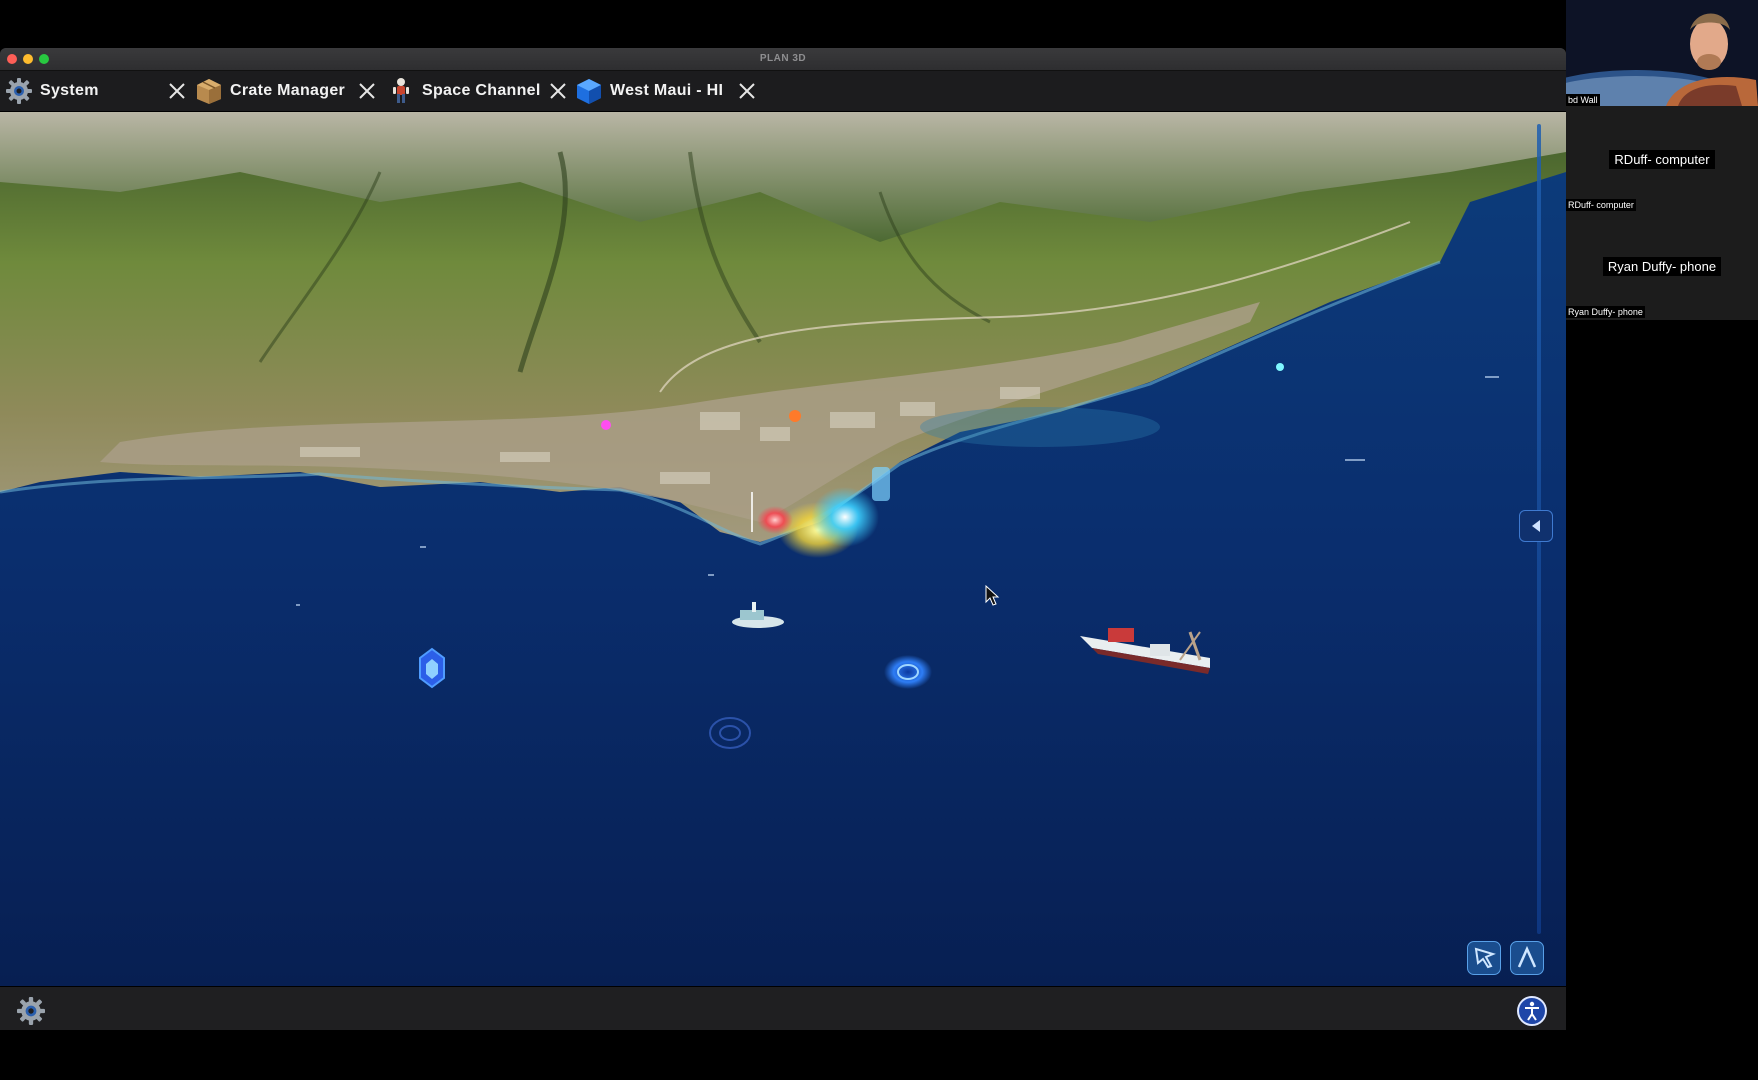 The width and height of the screenshot is (1758, 1080). I want to click on participant-title: Ryan Duffy- phone, so click(1662, 266).